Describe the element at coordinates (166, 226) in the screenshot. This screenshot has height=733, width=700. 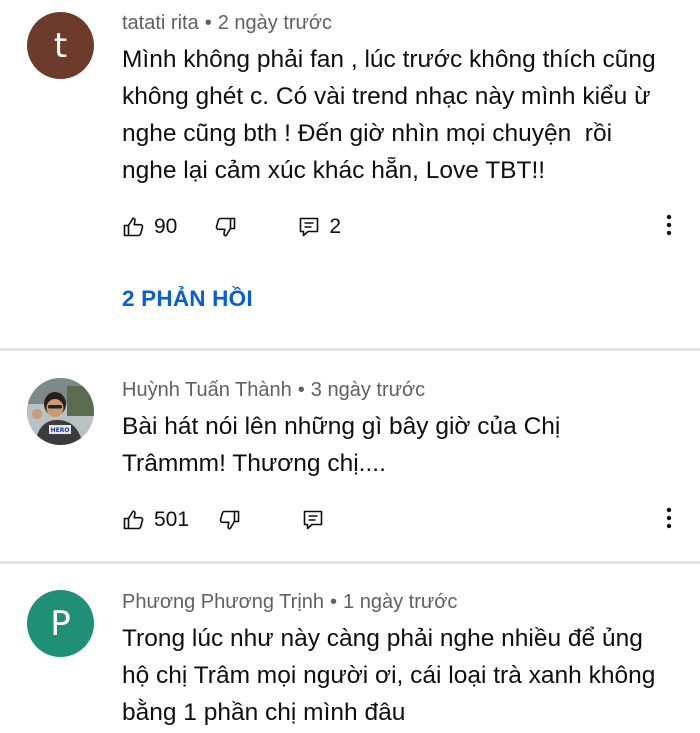
I see `like-count: 90` at that location.